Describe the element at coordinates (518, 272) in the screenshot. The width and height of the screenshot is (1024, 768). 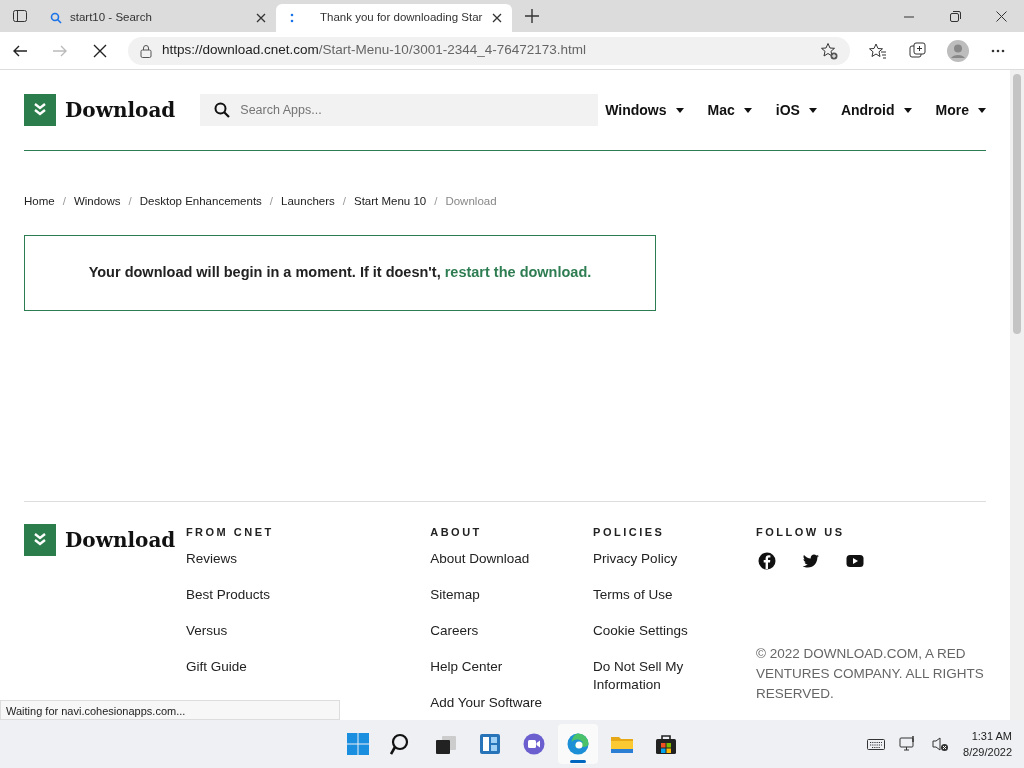
I see `restart-download-link: restart the download.` at that location.